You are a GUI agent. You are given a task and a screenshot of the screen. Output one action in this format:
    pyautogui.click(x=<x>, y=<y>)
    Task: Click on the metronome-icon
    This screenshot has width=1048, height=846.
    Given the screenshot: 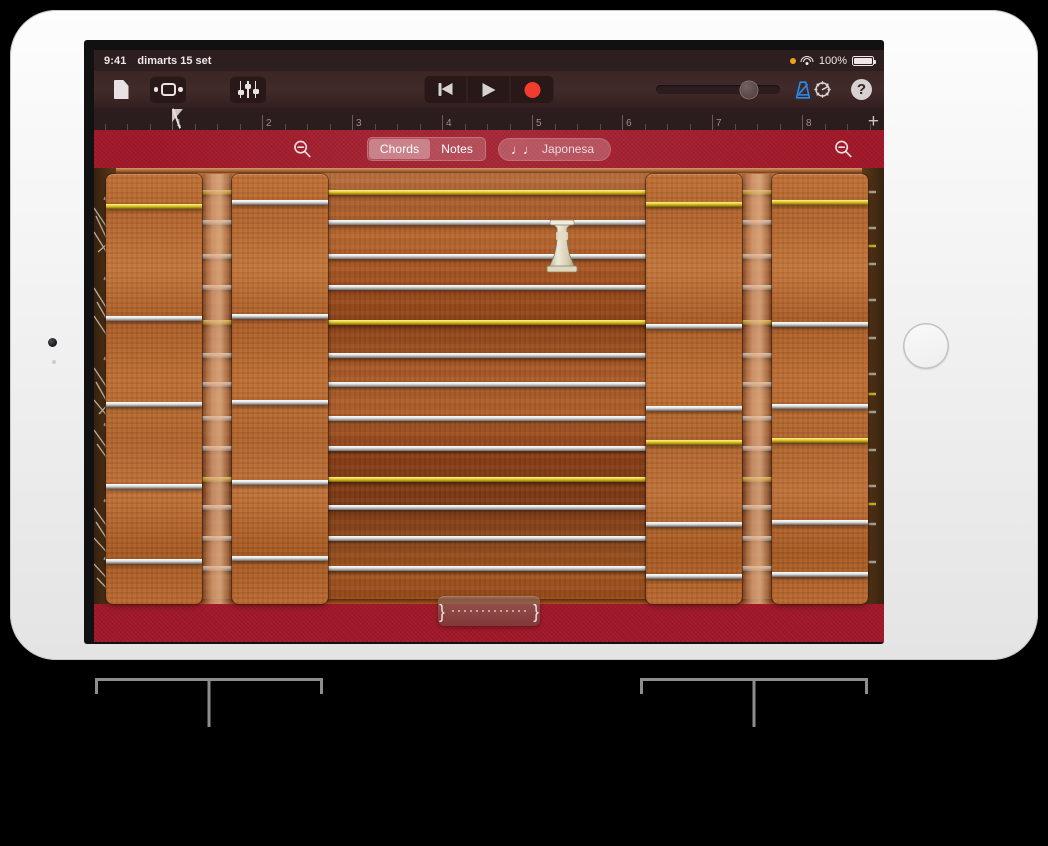 What is the action you would take?
    pyautogui.click(x=803, y=90)
    